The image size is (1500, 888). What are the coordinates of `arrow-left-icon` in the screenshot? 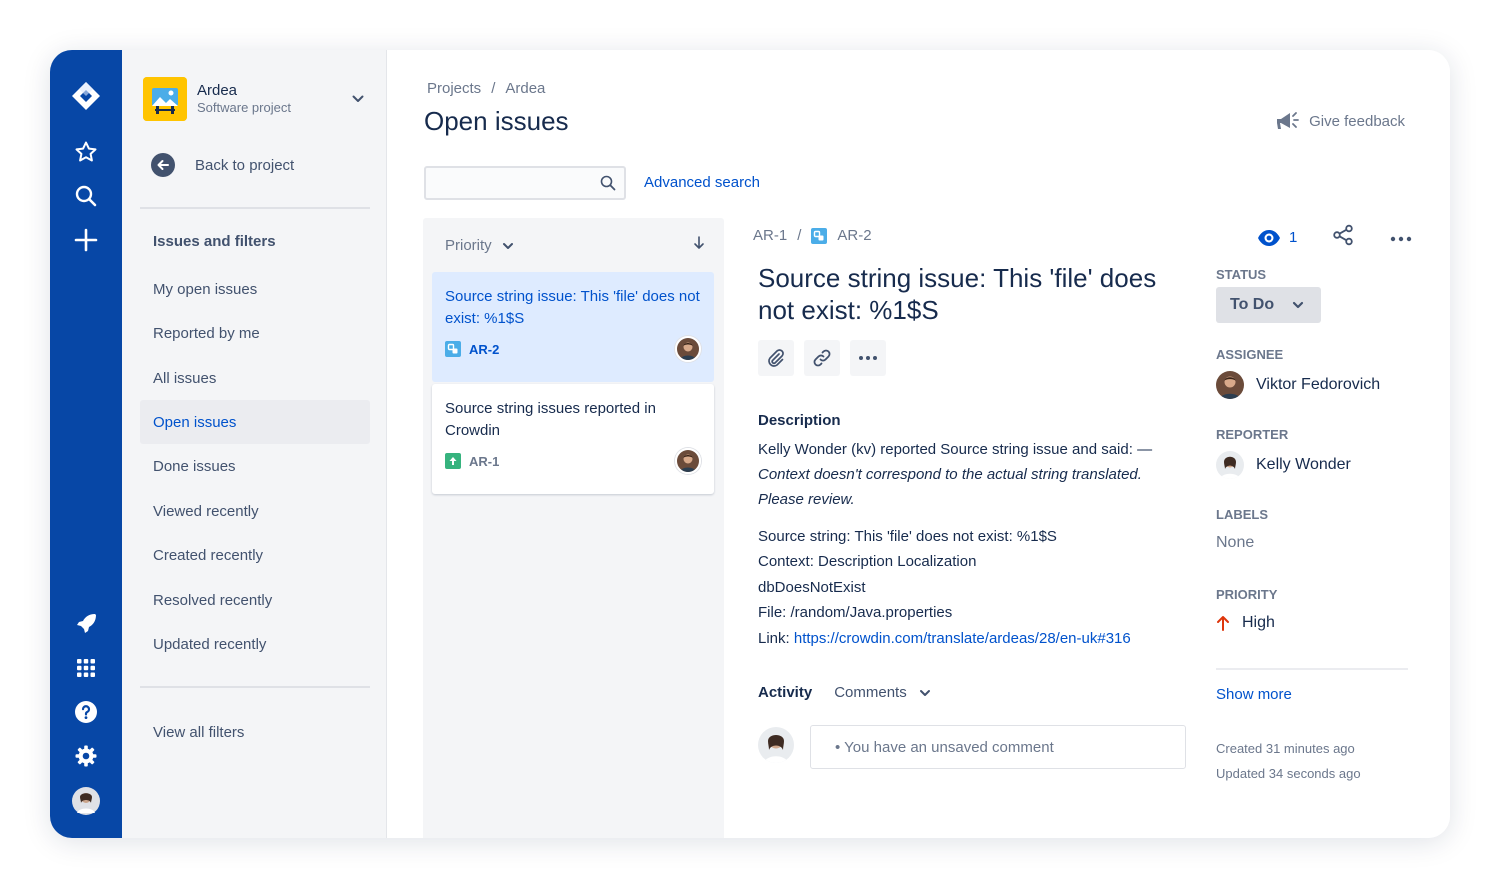 It's located at (163, 165).